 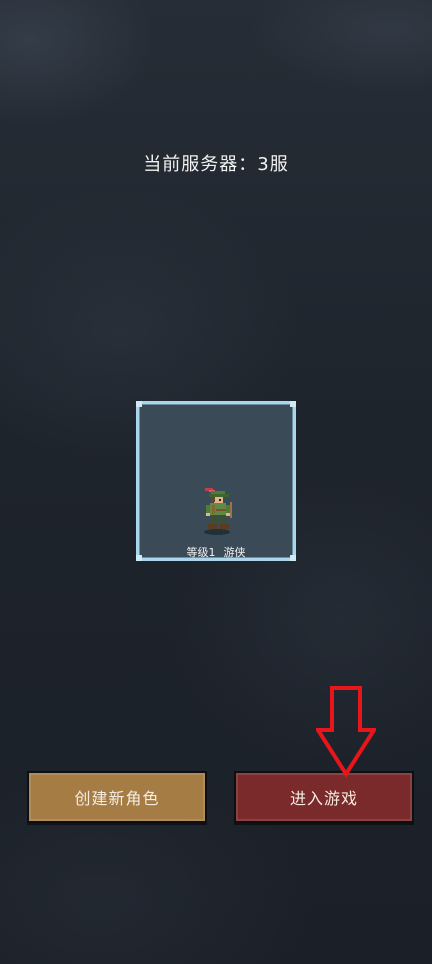 I want to click on character-level: 等级1, so click(x=201, y=552).